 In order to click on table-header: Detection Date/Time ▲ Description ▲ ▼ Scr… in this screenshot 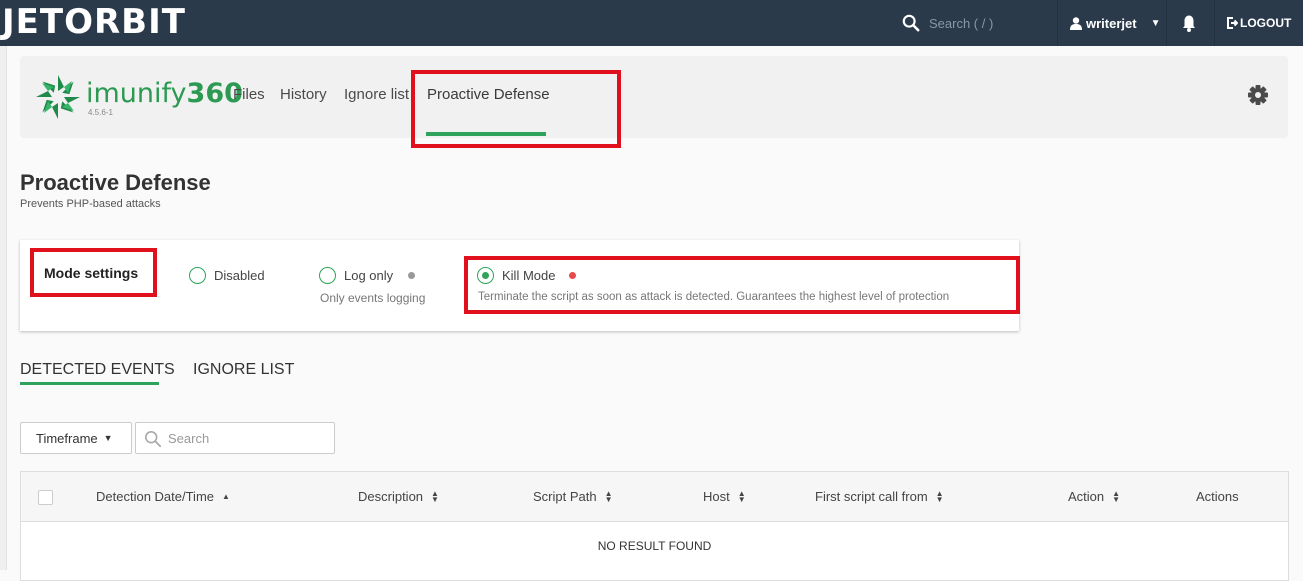, I will do `click(654, 497)`.